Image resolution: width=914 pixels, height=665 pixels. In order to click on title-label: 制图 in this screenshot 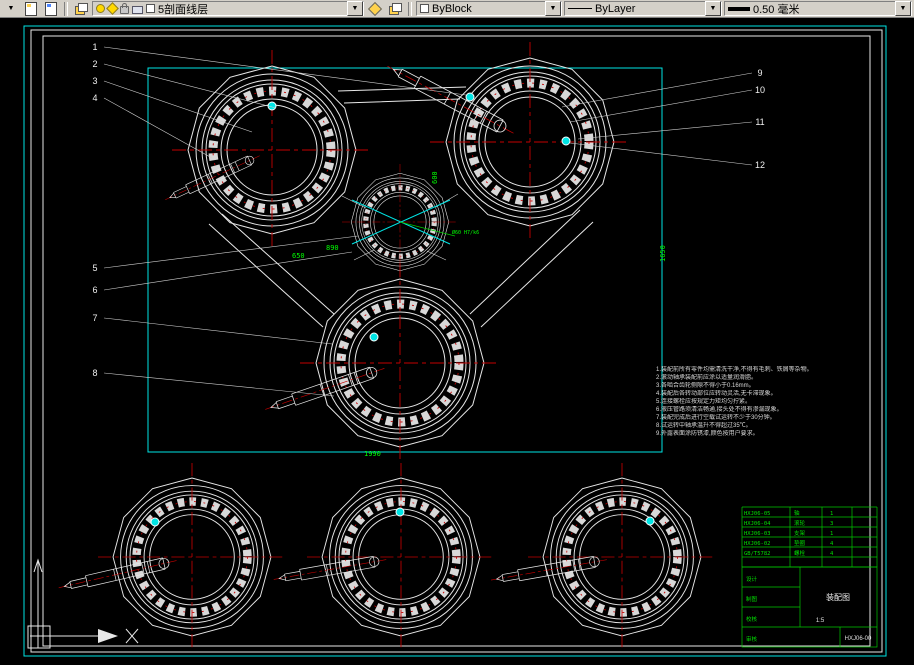, I will do `click(752, 599)`.